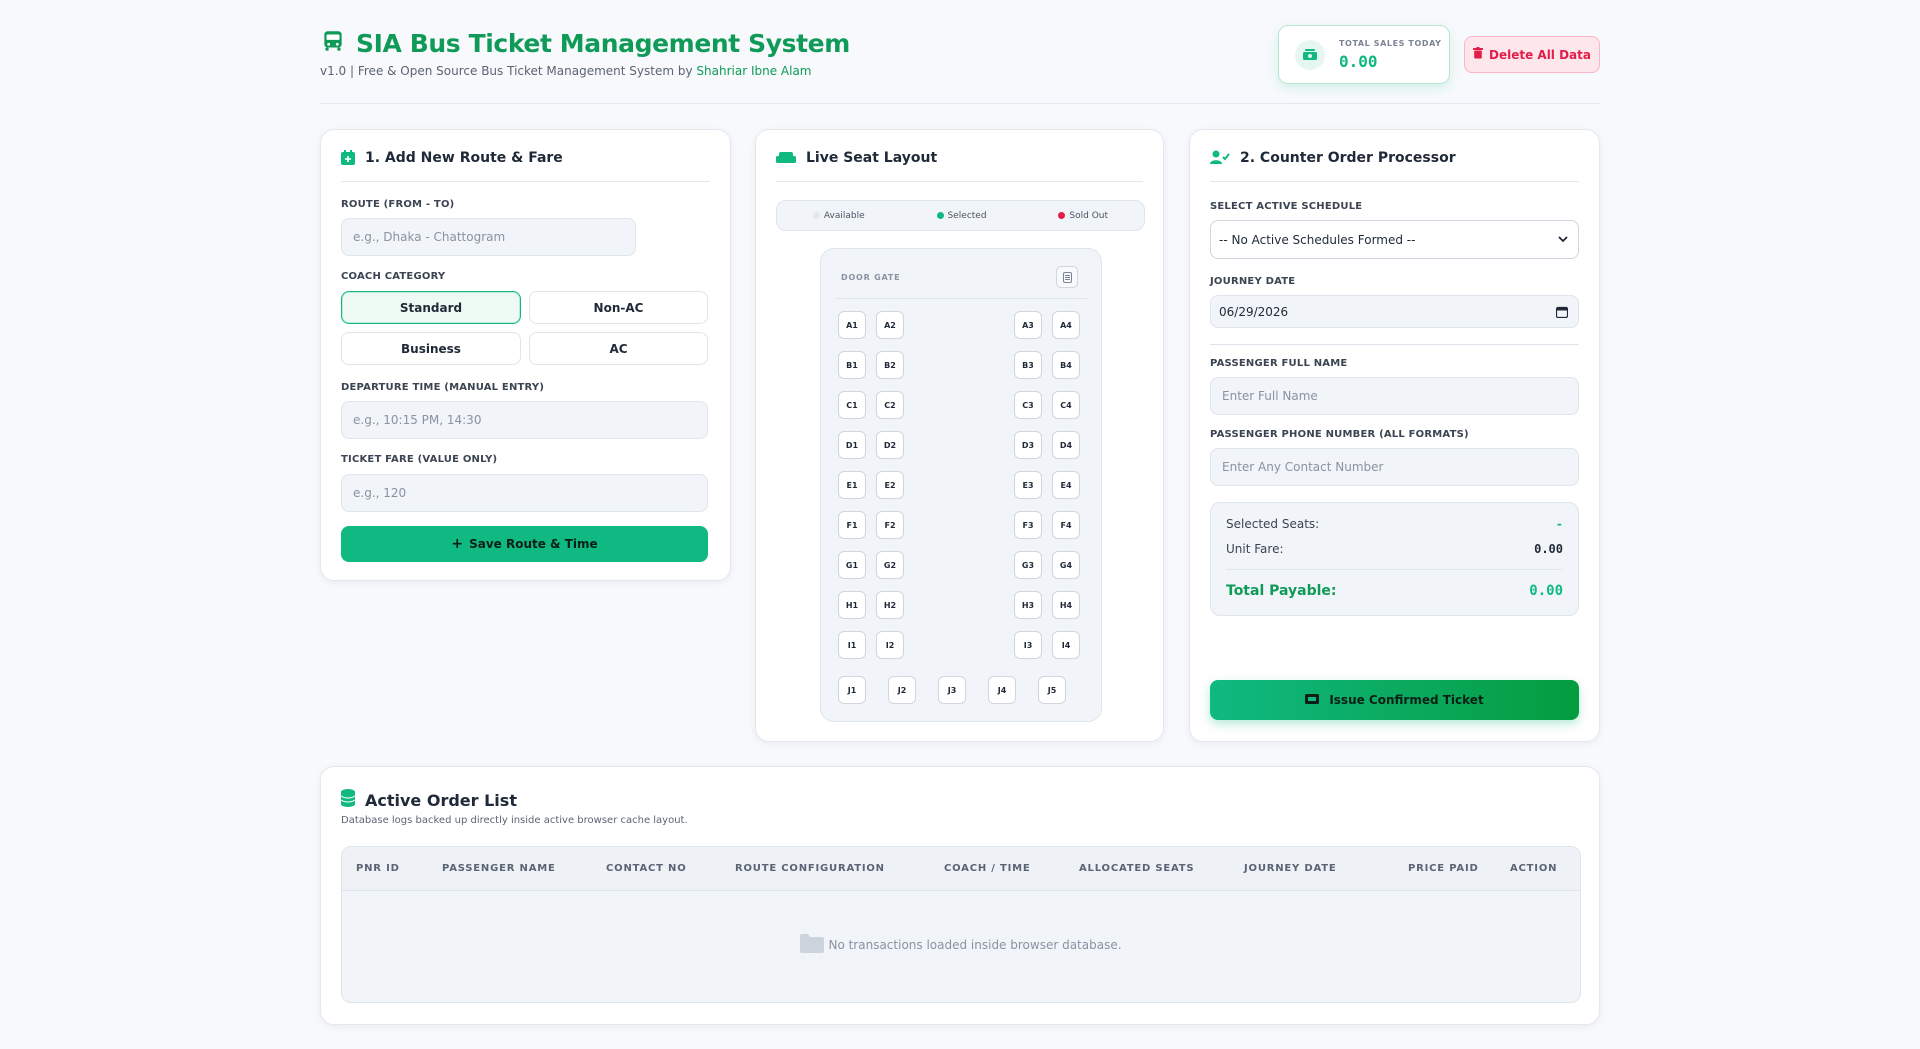 The width and height of the screenshot is (1920, 1049). Describe the element at coordinates (810, 868) in the screenshot. I see `col-route-configuration: ROUTE CONFIGURATION` at that location.